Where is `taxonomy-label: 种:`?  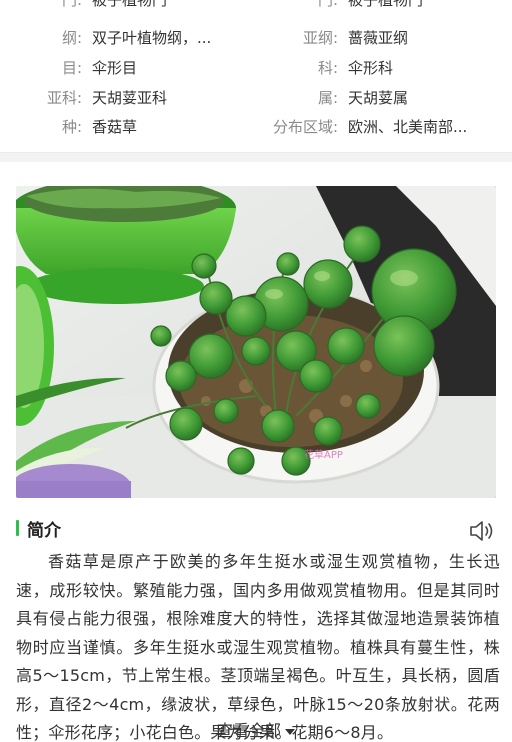
taxonomy-label: 种: is located at coordinates (71, 127).